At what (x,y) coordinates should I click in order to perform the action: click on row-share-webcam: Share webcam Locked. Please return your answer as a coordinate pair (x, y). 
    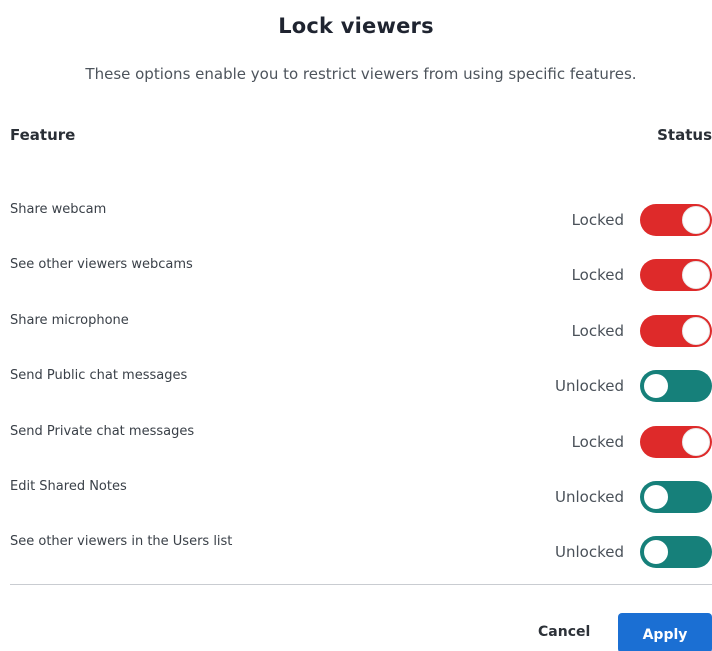
    Looking at the image, I should click on (361, 220).